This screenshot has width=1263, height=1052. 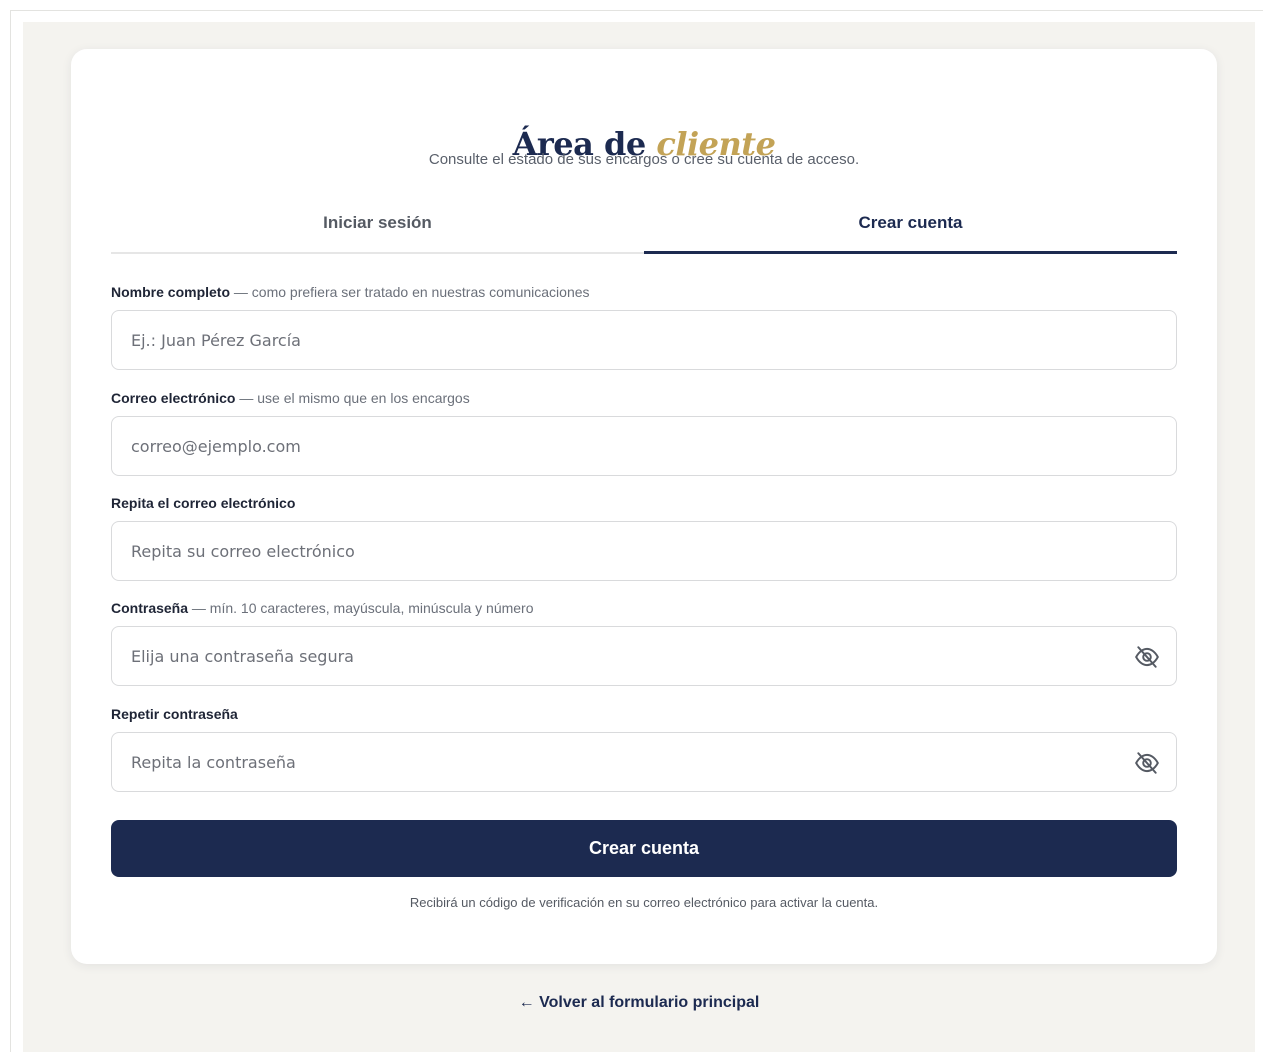 I want to click on tab-login: Iniciar sesión, so click(x=377, y=228).